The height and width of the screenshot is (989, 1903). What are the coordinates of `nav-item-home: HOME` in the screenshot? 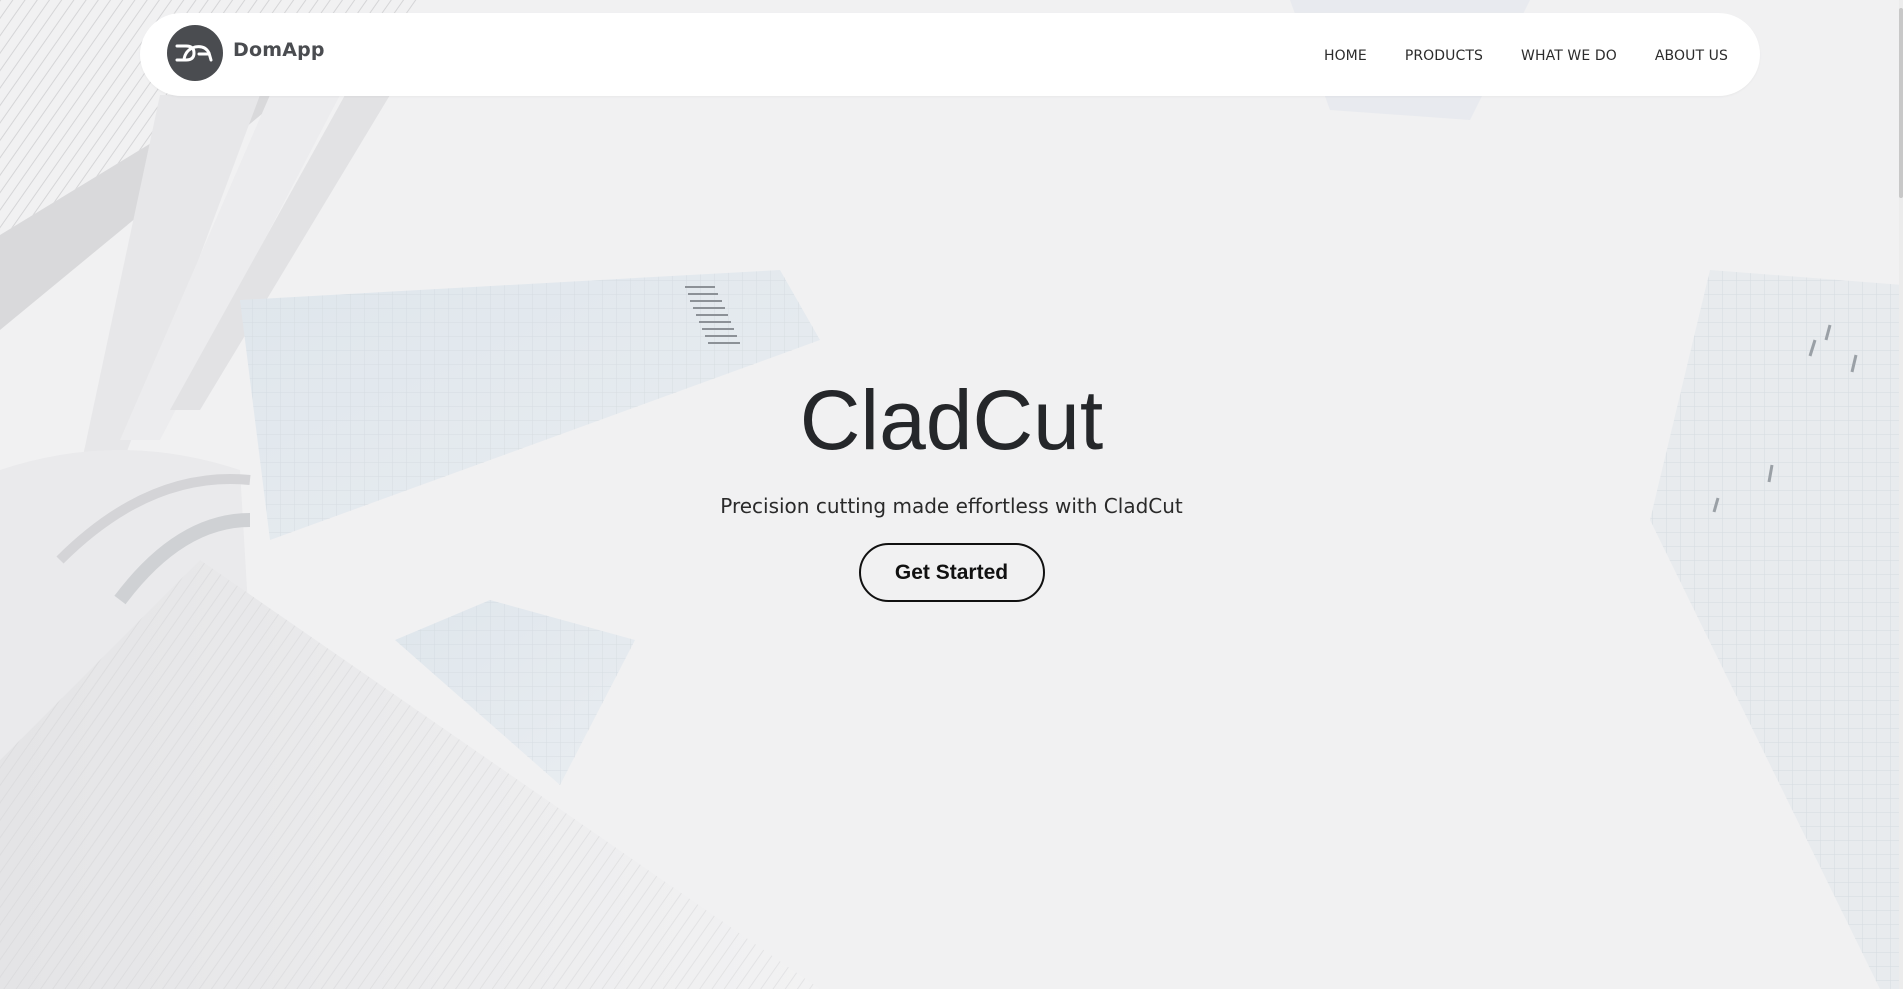 It's located at (1345, 54).